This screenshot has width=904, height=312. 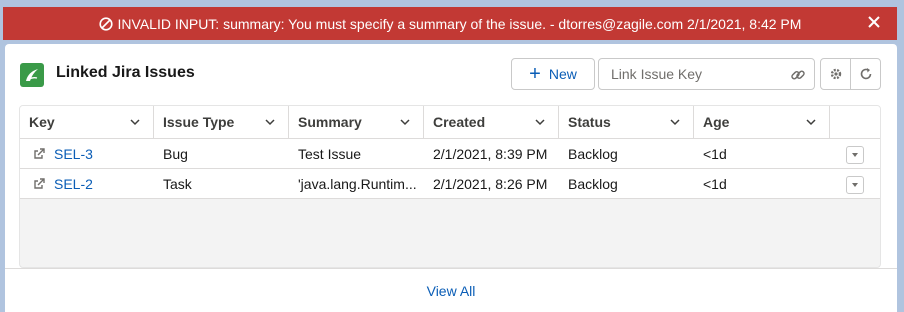 I want to click on link-issue-field, so click(x=706, y=74).